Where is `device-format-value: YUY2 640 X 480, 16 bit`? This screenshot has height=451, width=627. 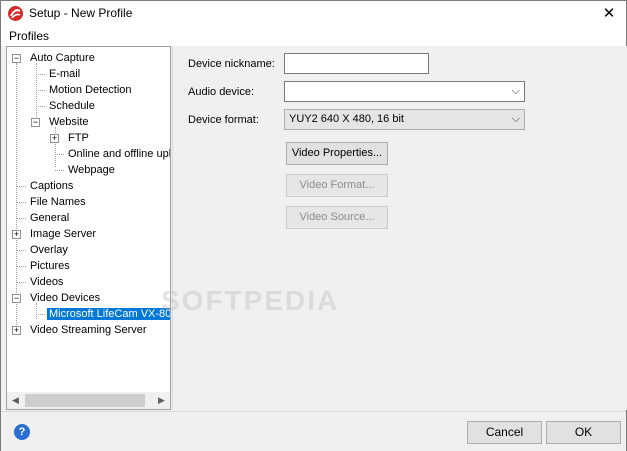 device-format-value: YUY2 640 X 480, 16 bit is located at coordinates (346, 119).